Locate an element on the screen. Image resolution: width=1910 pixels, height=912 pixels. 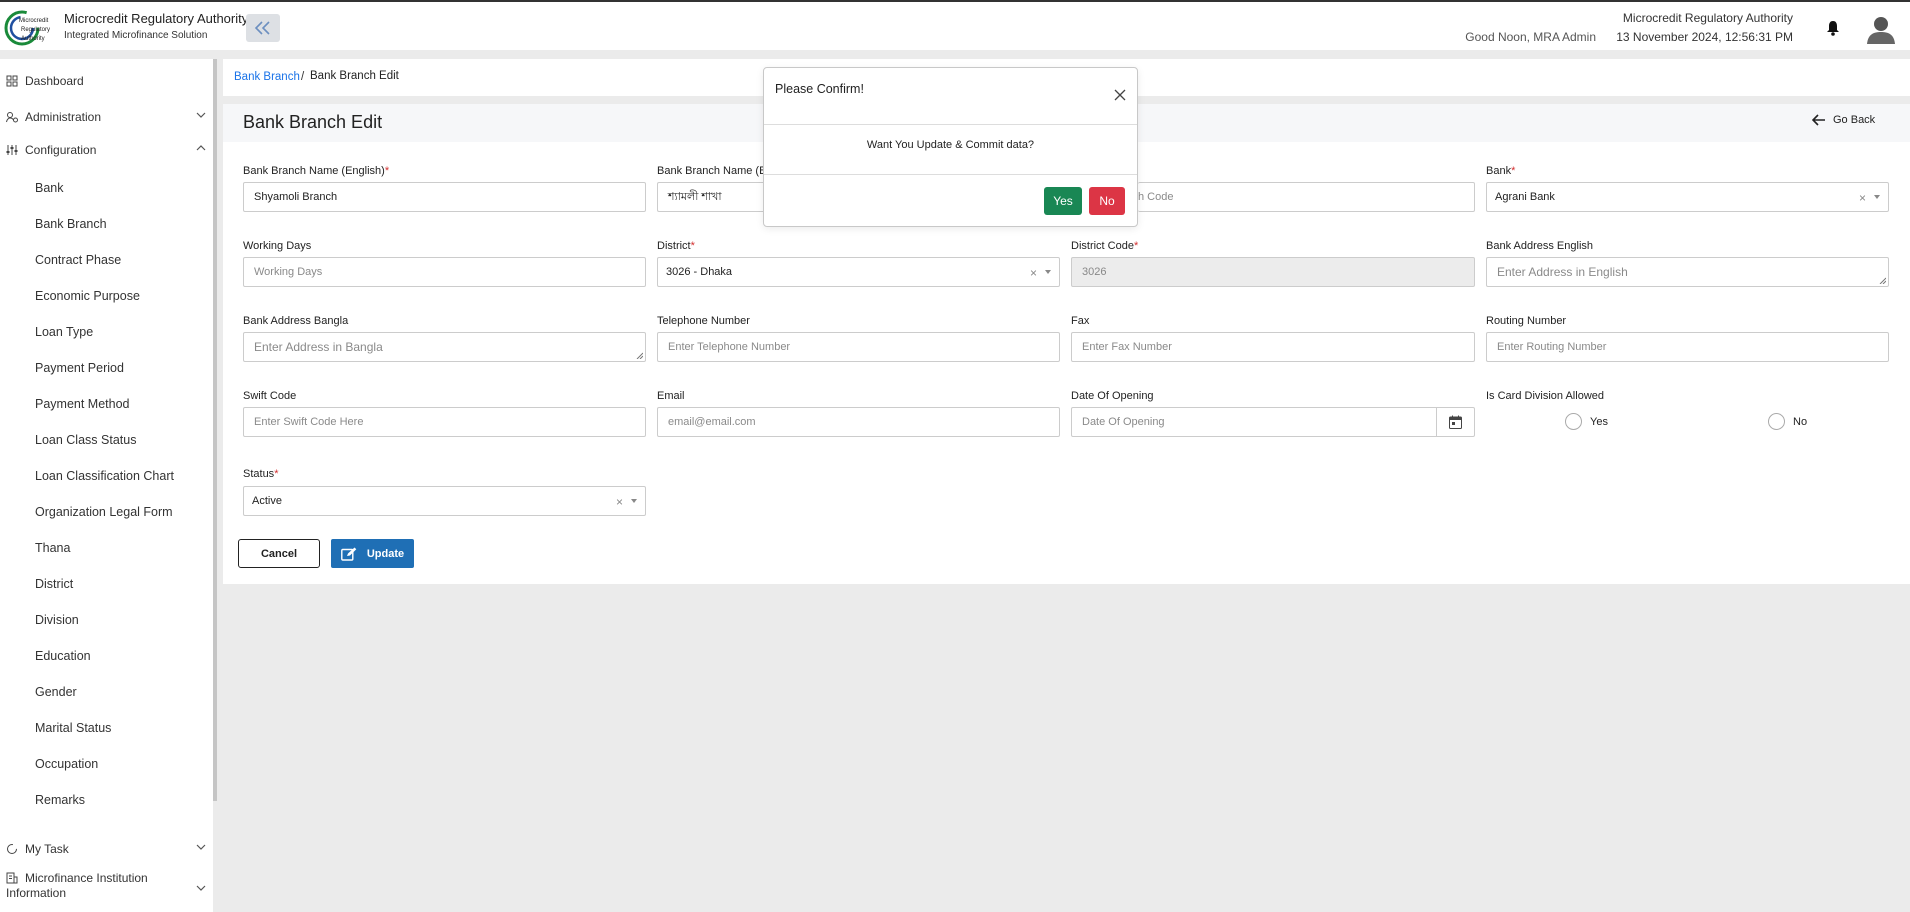
sidebar-collapse-button is located at coordinates (263, 28).